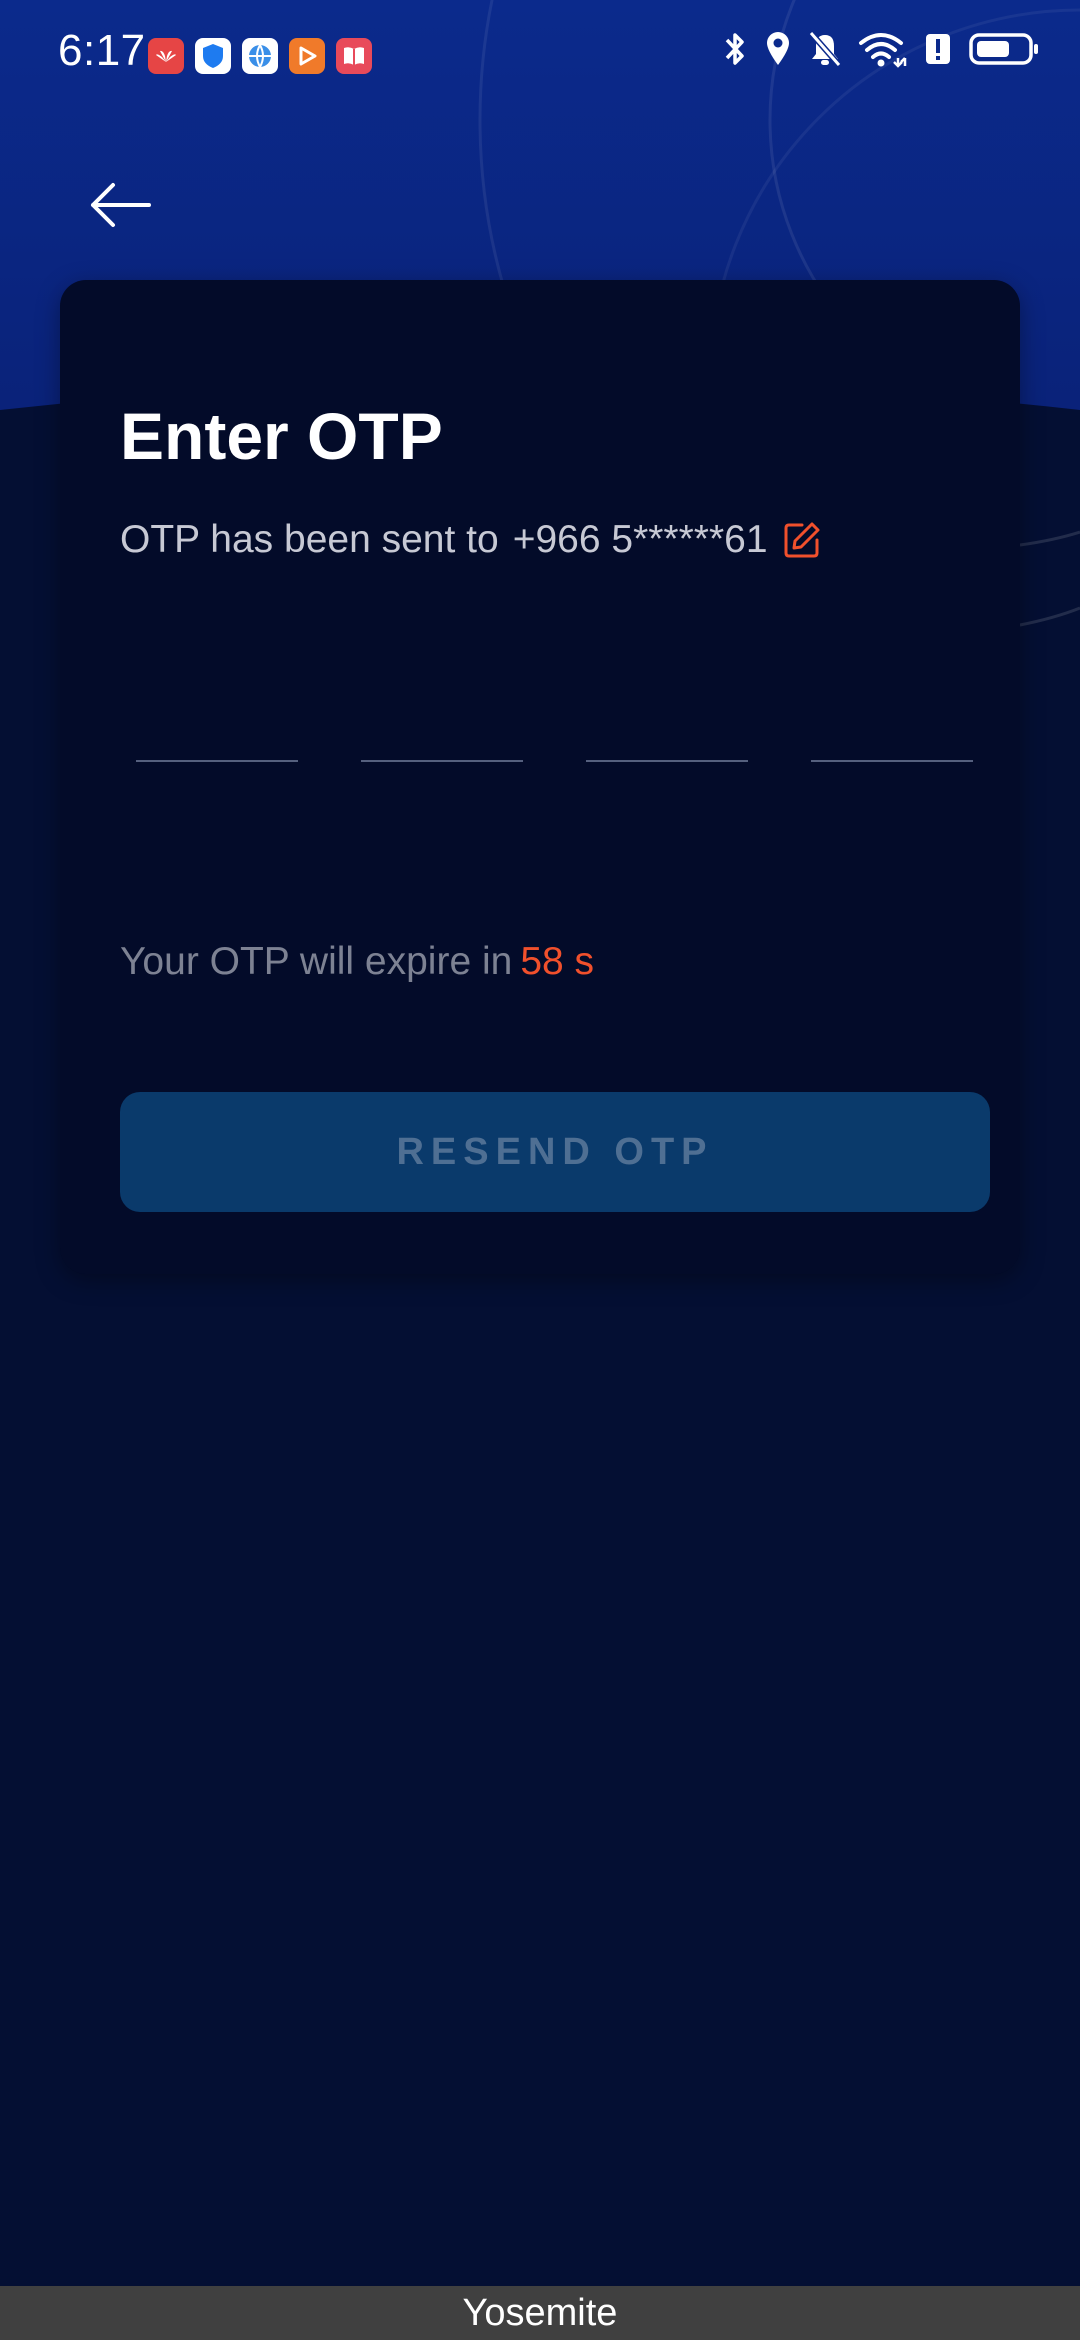 The image size is (1080, 2340). What do you see at coordinates (825, 49) in the screenshot?
I see `bell-off-icon` at bounding box center [825, 49].